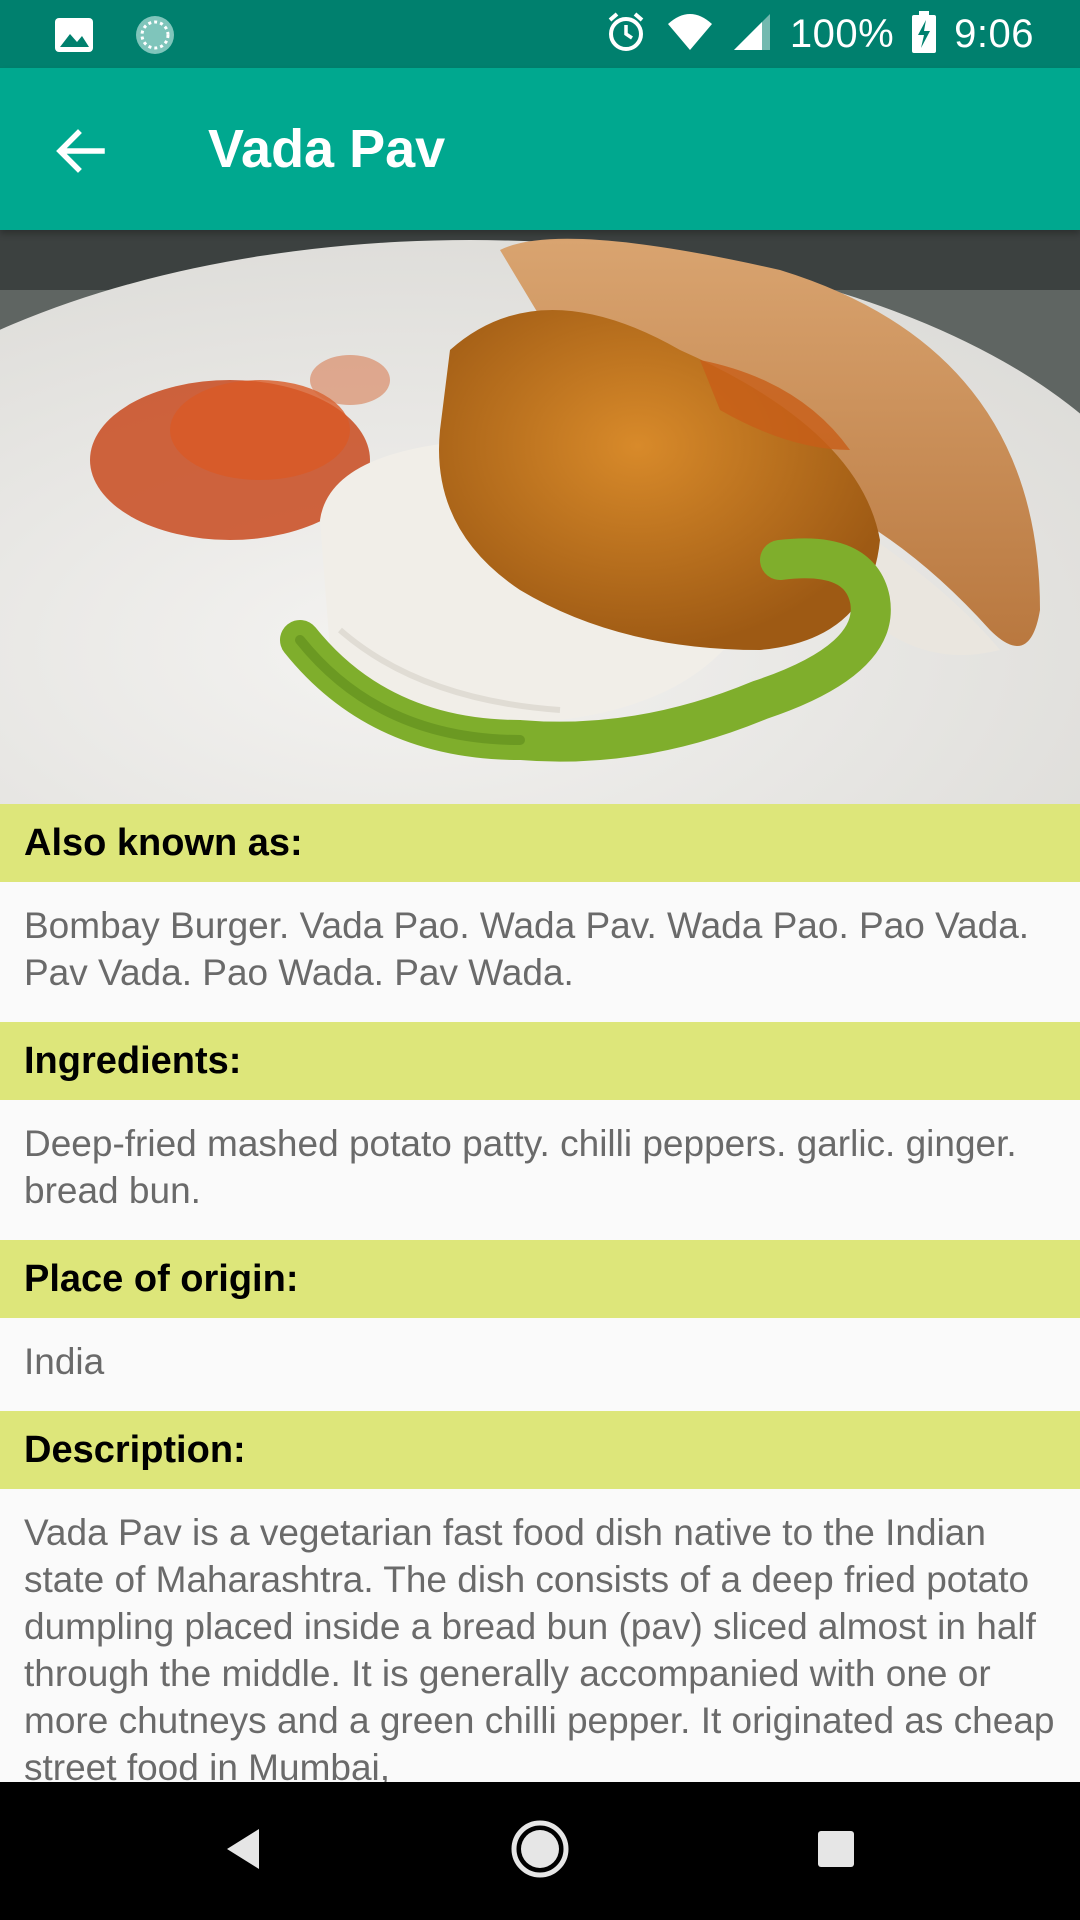 This screenshot has height=1920, width=1080. What do you see at coordinates (690, 34) in the screenshot?
I see `wifi-icon` at bounding box center [690, 34].